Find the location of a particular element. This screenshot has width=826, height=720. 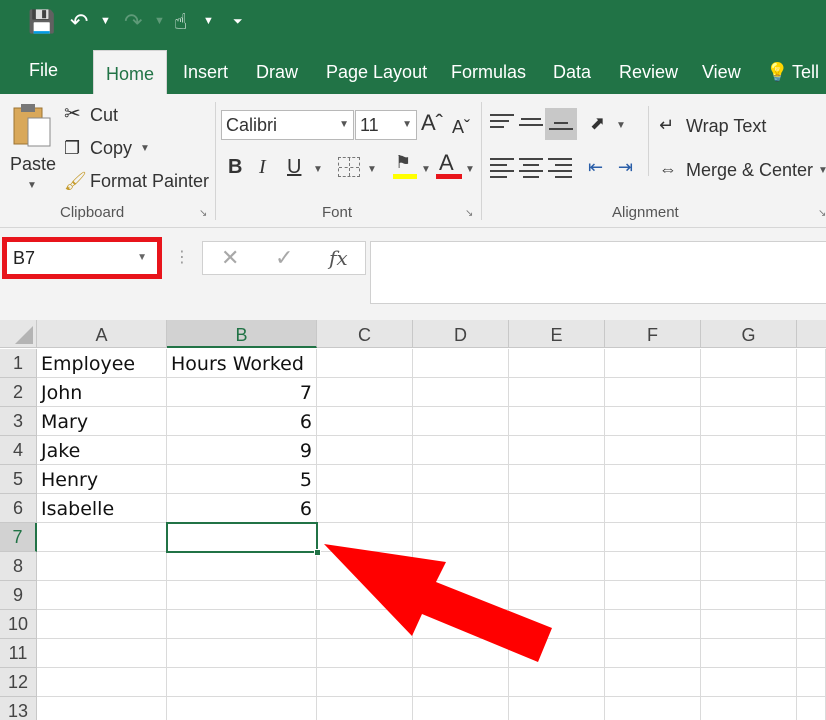

cell-b3: 6 is located at coordinates (242, 421).